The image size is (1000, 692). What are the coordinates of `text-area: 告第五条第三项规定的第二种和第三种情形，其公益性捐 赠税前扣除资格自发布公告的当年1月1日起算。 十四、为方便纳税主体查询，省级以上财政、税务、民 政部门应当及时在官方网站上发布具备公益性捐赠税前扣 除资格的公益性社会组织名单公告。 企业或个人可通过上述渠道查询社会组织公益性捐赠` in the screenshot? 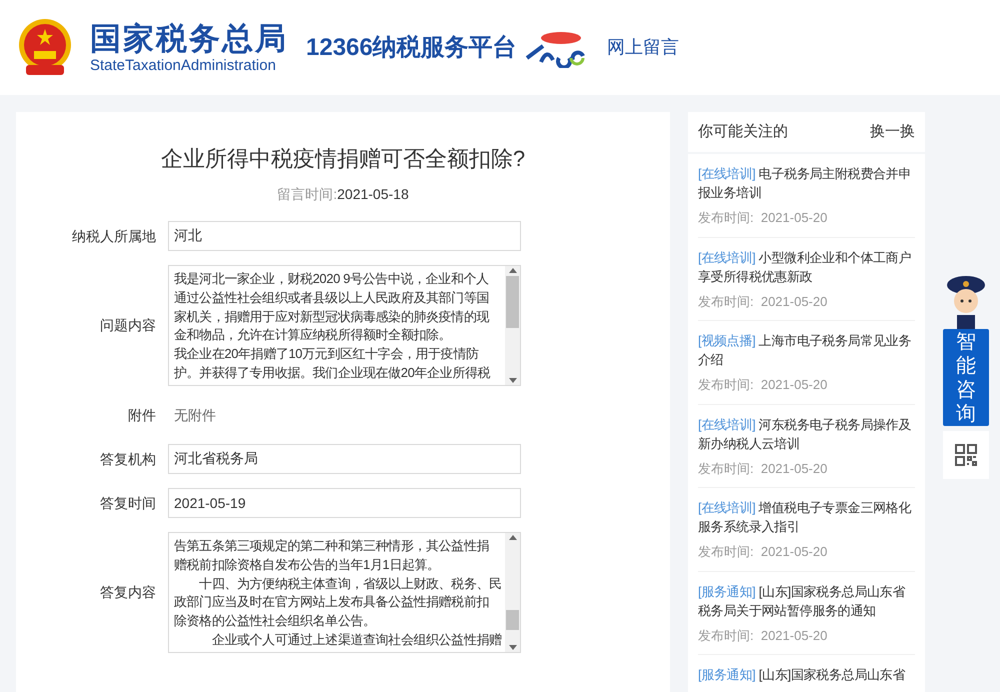 It's located at (344, 592).